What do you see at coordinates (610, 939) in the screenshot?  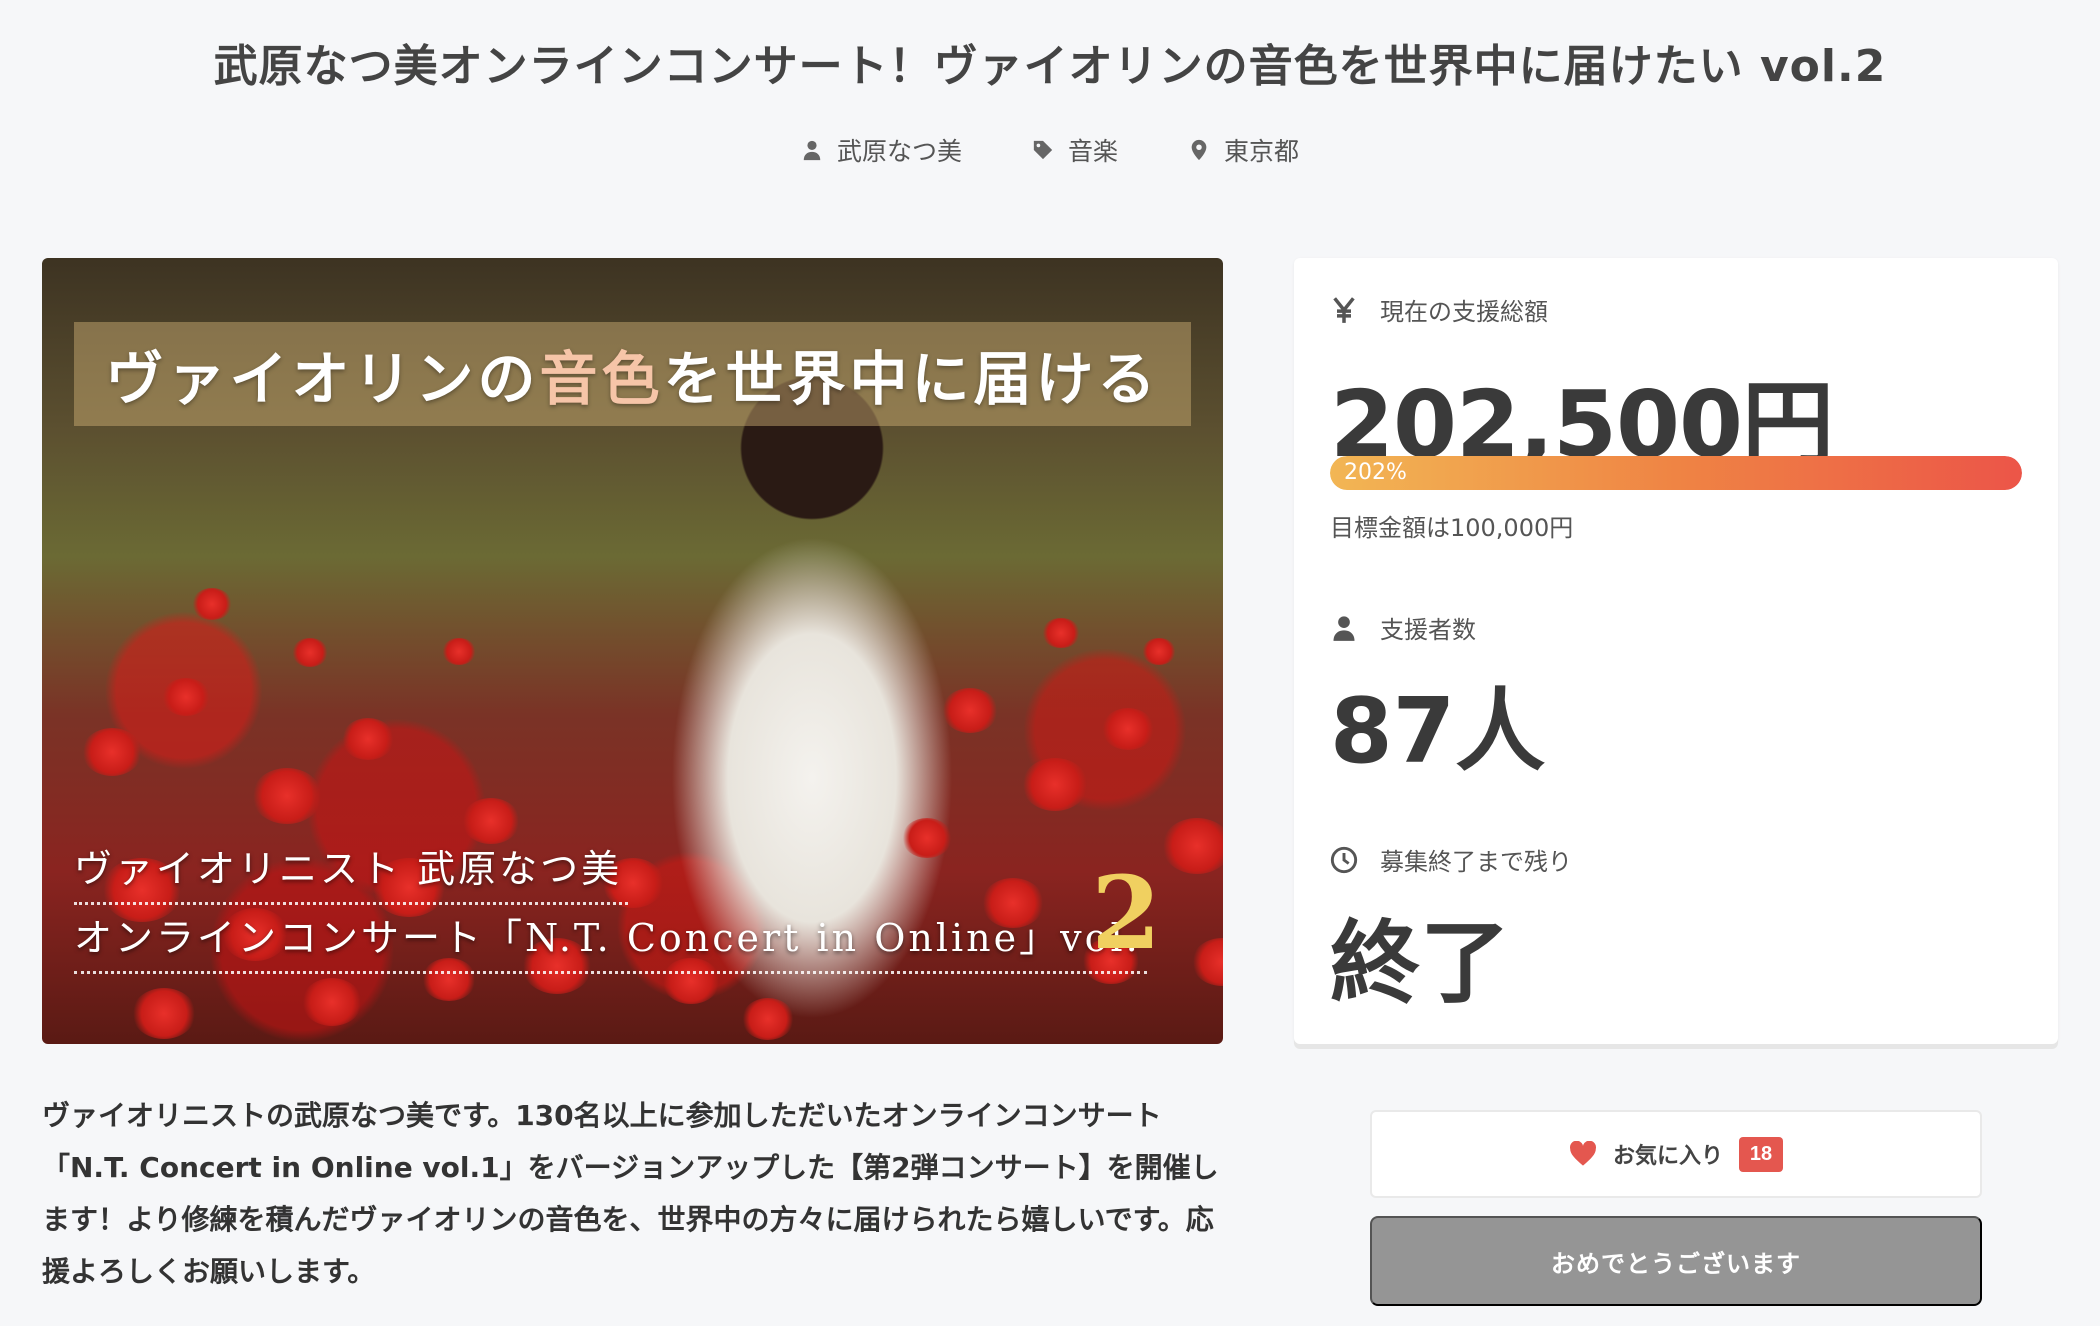 I see `hero-caption-line2: オンラインコンサート「N.T. Concert in Online」vol.` at bounding box center [610, 939].